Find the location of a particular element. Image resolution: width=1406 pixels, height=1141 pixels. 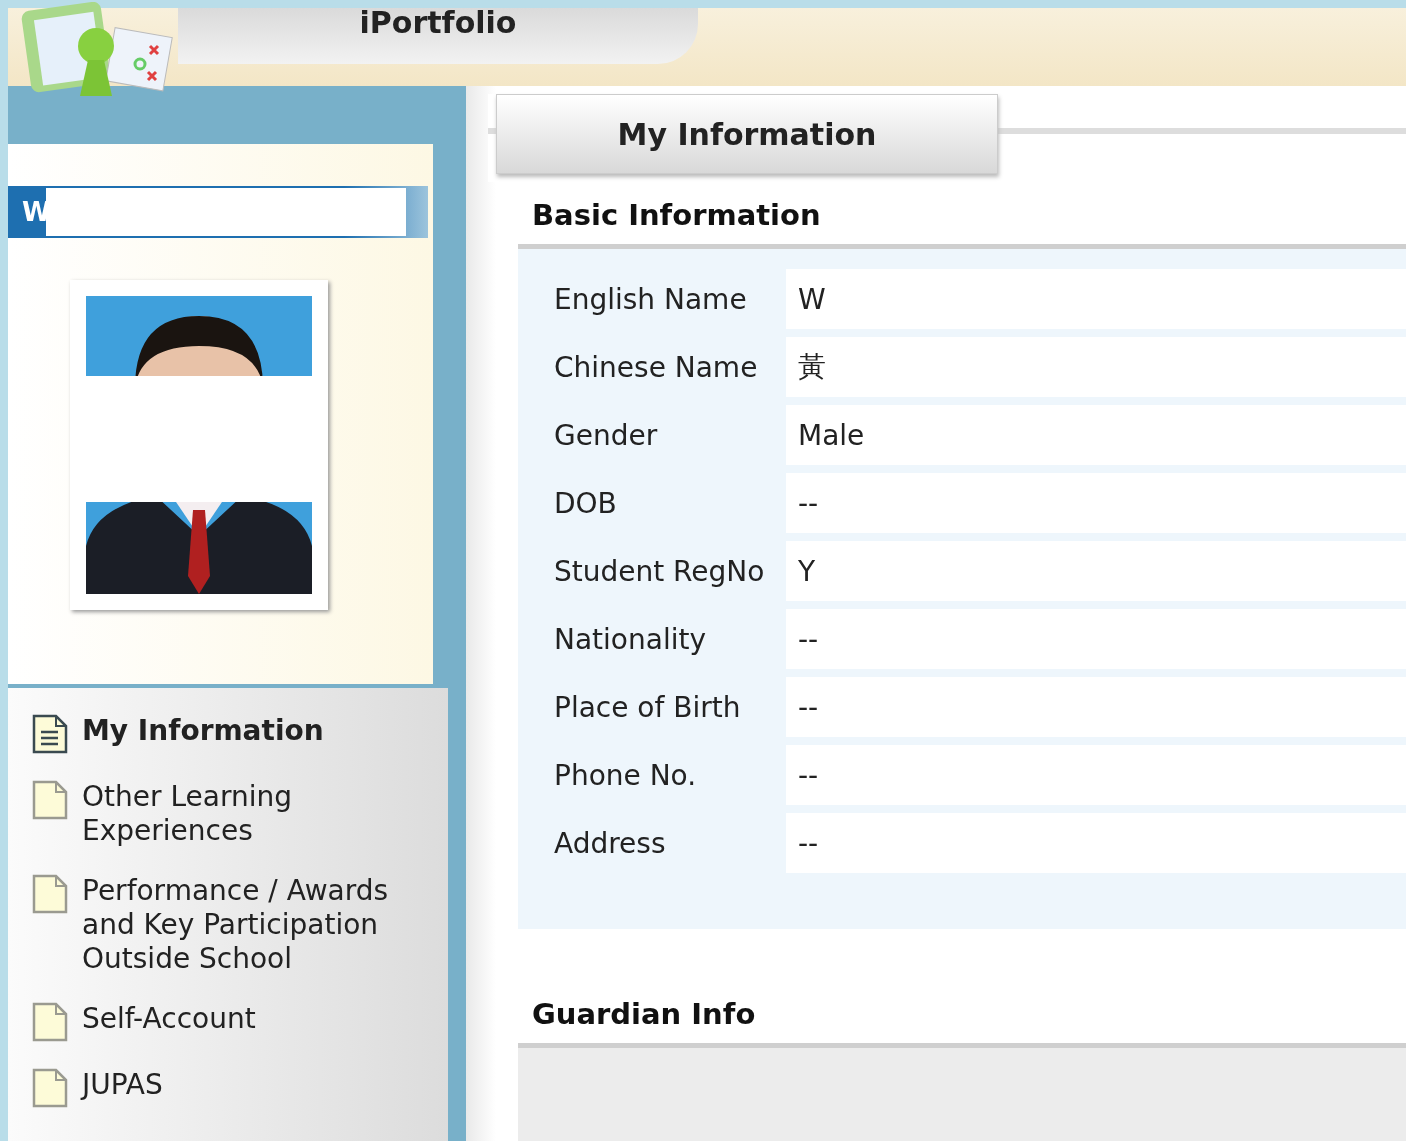

field-label: DOB is located at coordinates (585, 503).